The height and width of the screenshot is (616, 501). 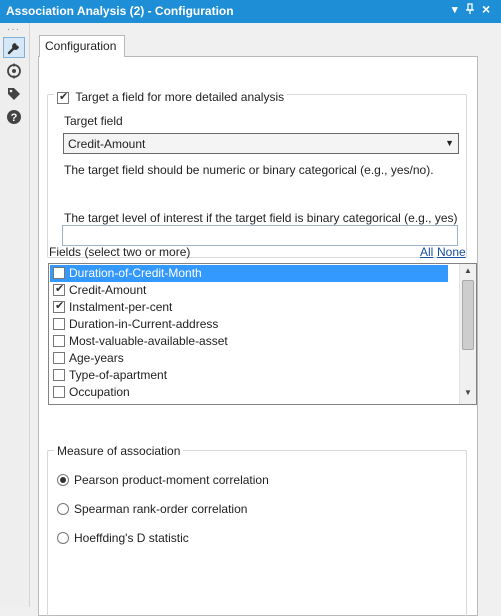 What do you see at coordinates (148, 341) in the screenshot?
I see `field-label: Most-valuable-available-asset` at bounding box center [148, 341].